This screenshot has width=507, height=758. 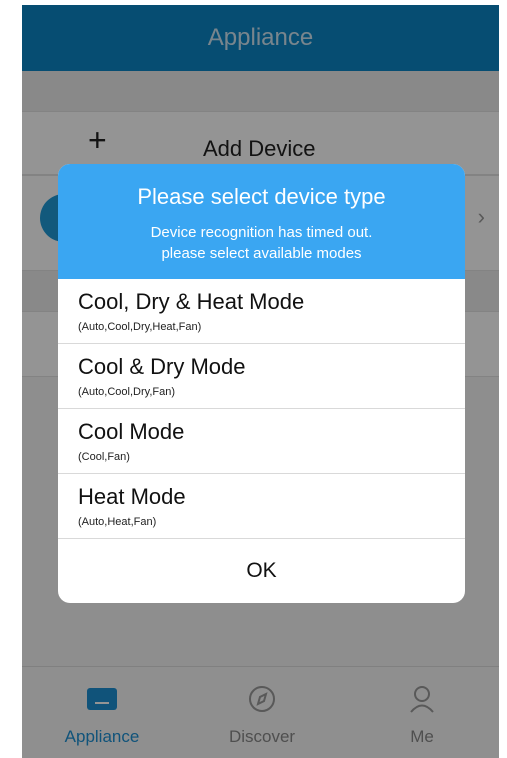 What do you see at coordinates (261, 506) in the screenshot?
I see `mode-option-heat: Heat Mode (Auto,Heat,Fan)` at bounding box center [261, 506].